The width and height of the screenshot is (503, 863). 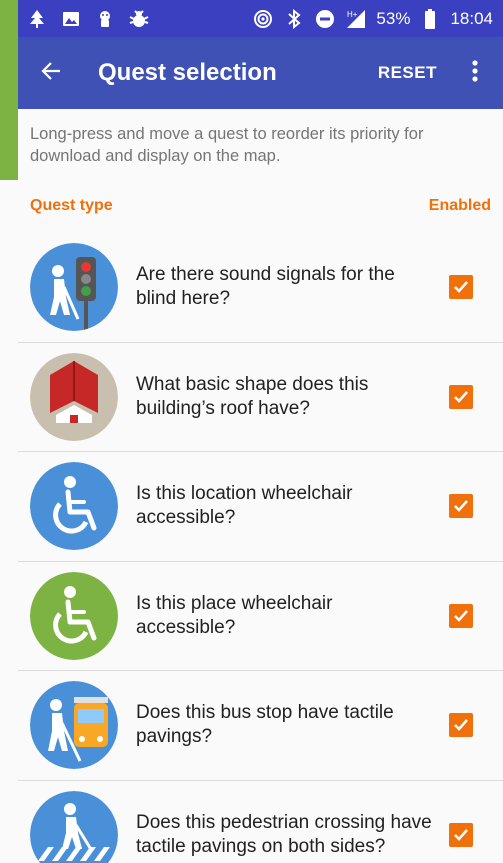 I want to click on status-bar: H+ 53% 18:04, so click(x=260, y=18).